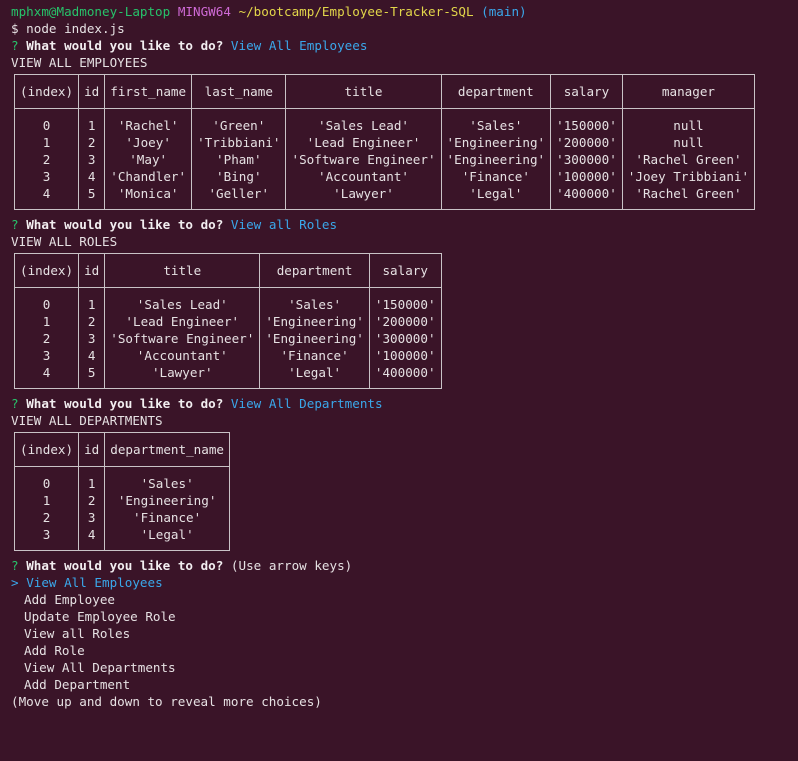 The image size is (798, 761). Describe the element at coordinates (148, 197) in the screenshot. I see `table-cell: 'Monica'` at that location.